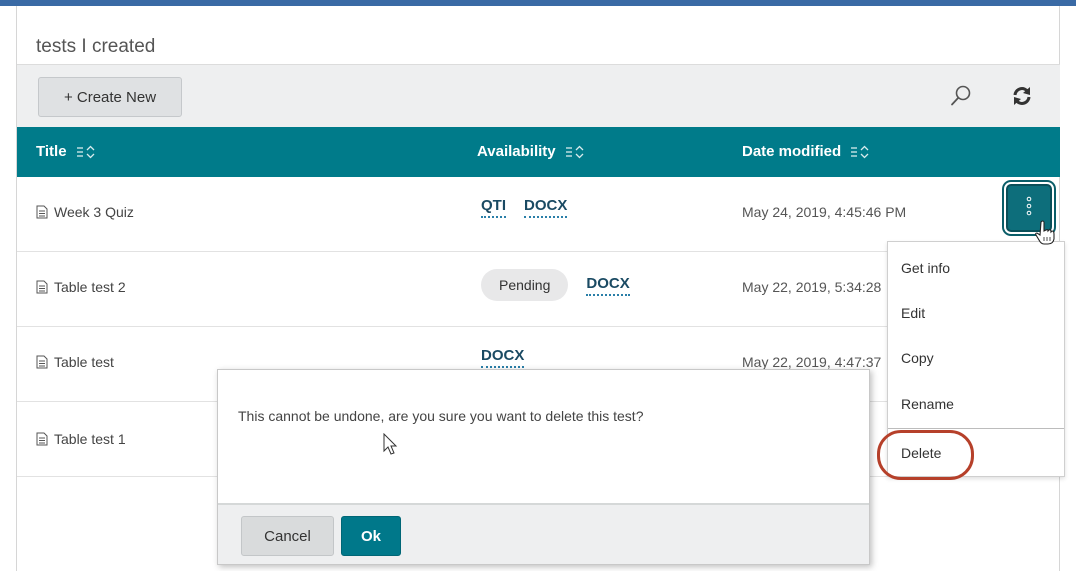 This screenshot has height=571, width=1076. I want to click on menu-item-rename: Rename, so click(927, 404).